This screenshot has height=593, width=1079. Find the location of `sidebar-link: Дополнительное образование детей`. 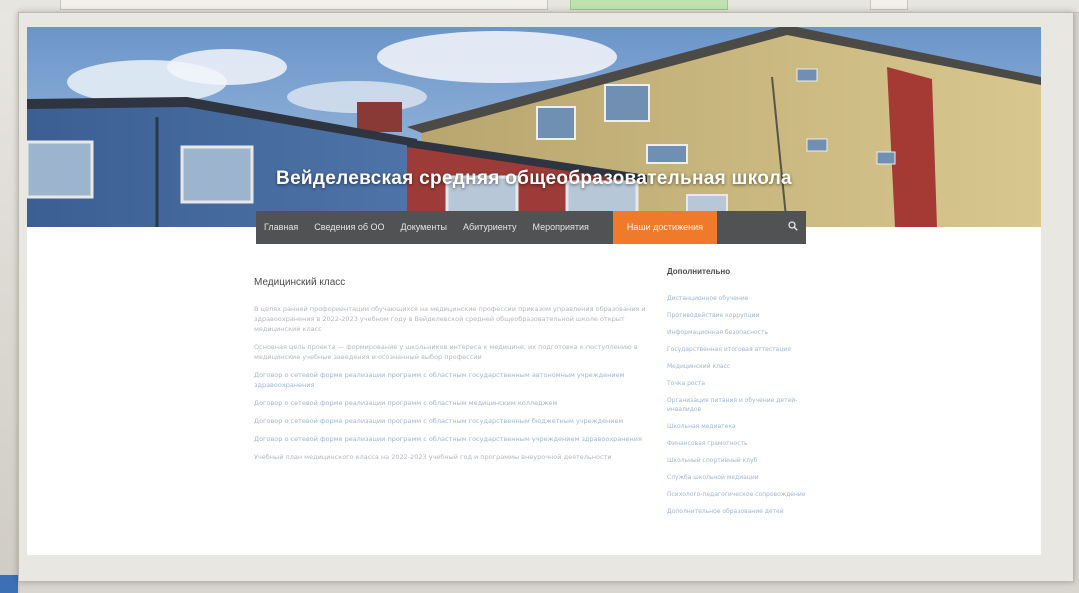

sidebar-link: Дополнительное образование детей is located at coordinates (738, 511).